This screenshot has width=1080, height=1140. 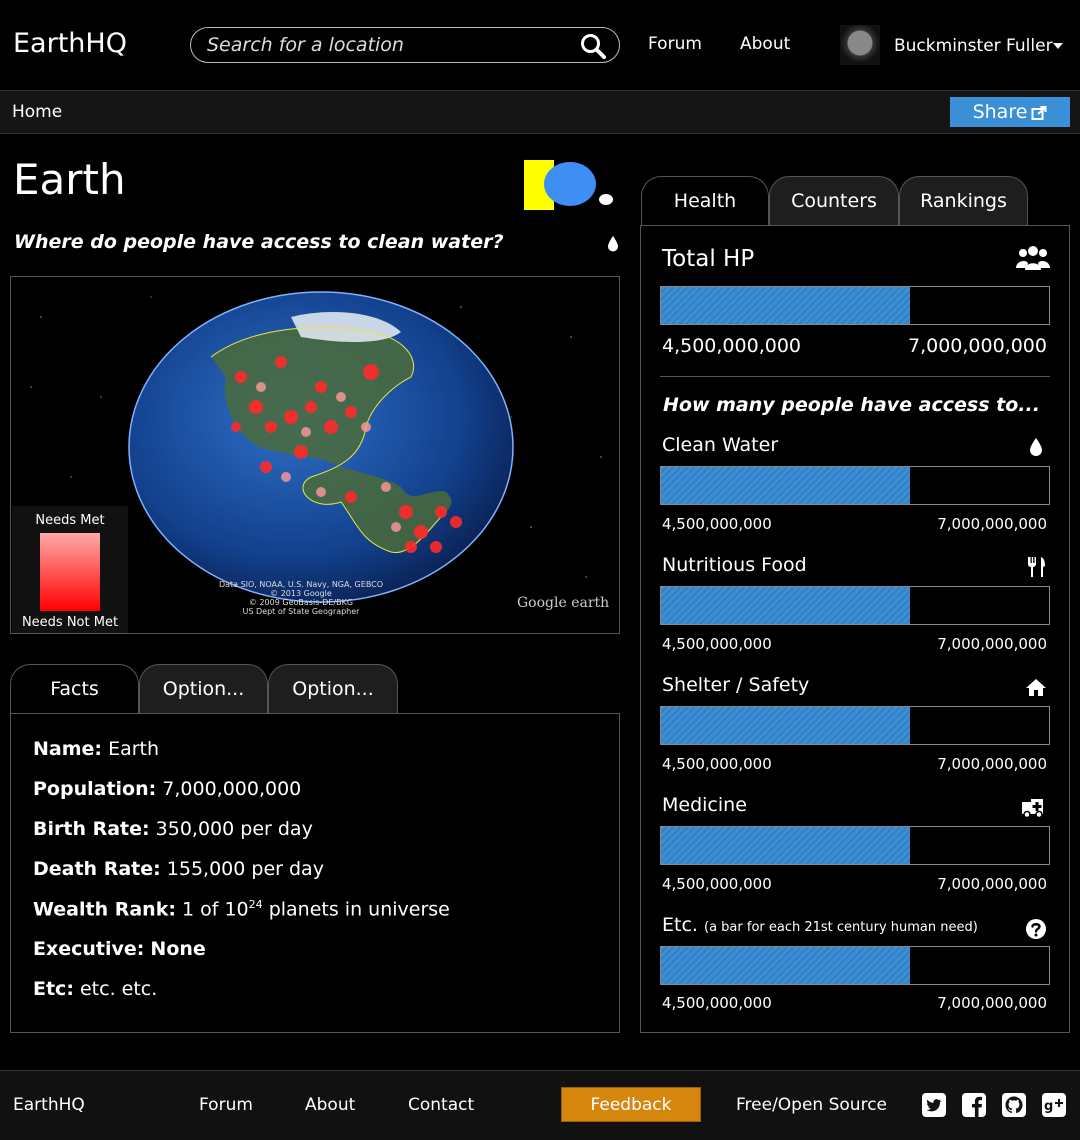 What do you see at coordinates (974, 1105) in the screenshot?
I see `facebook-icon` at bounding box center [974, 1105].